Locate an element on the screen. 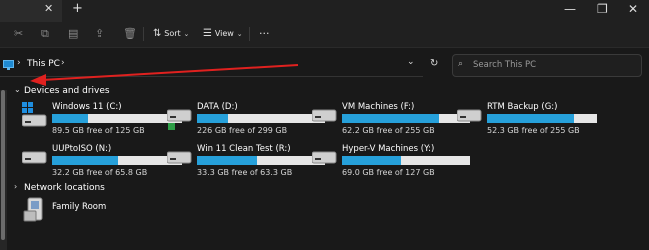 This screenshot has width=649, height=250. drive-item: VM Machines (F:) 62.2 GB free of 255 GB is located at coordinates (391, 118).